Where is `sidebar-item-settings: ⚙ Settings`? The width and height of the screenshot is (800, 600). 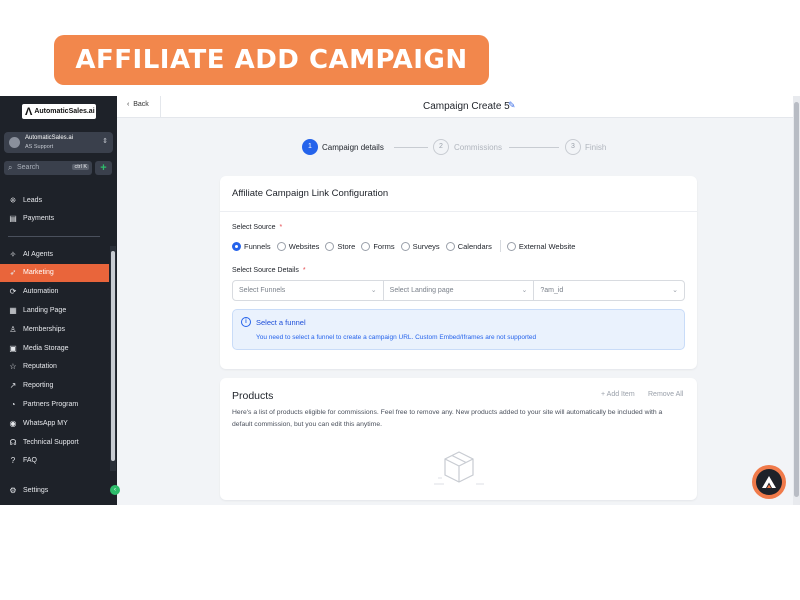
sidebar-item-settings: ⚙ Settings is located at coordinates (54, 490).